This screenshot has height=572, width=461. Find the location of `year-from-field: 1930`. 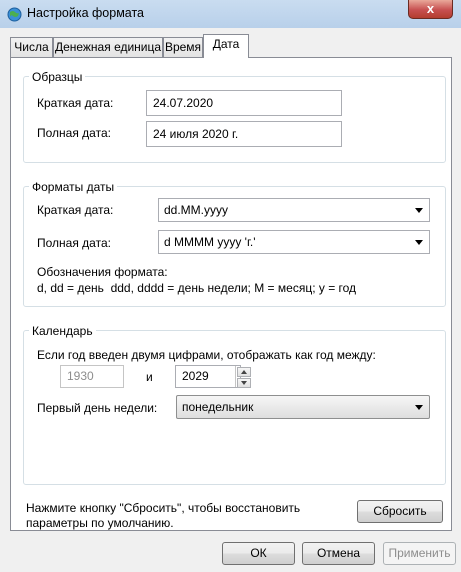

year-from-field: 1930 is located at coordinates (92, 376).